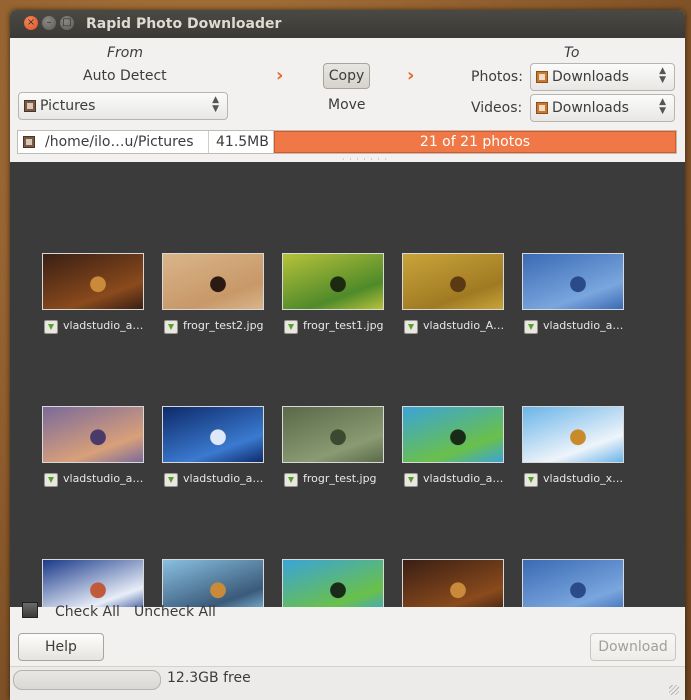 The height and width of the screenshot is (700, 691). What do you see at coordinates (87, 612) in the screenshot?
I see `check-all-button: Check All` at bounding box center [87, 612].